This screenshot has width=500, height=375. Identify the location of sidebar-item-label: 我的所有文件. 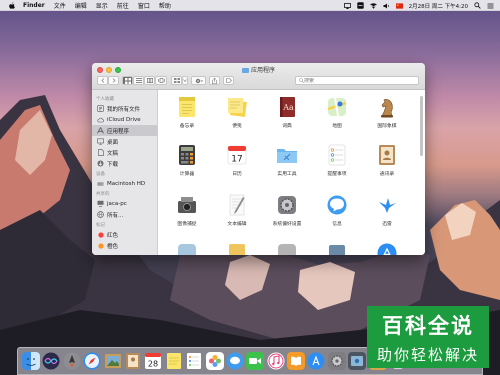
(124, 109).